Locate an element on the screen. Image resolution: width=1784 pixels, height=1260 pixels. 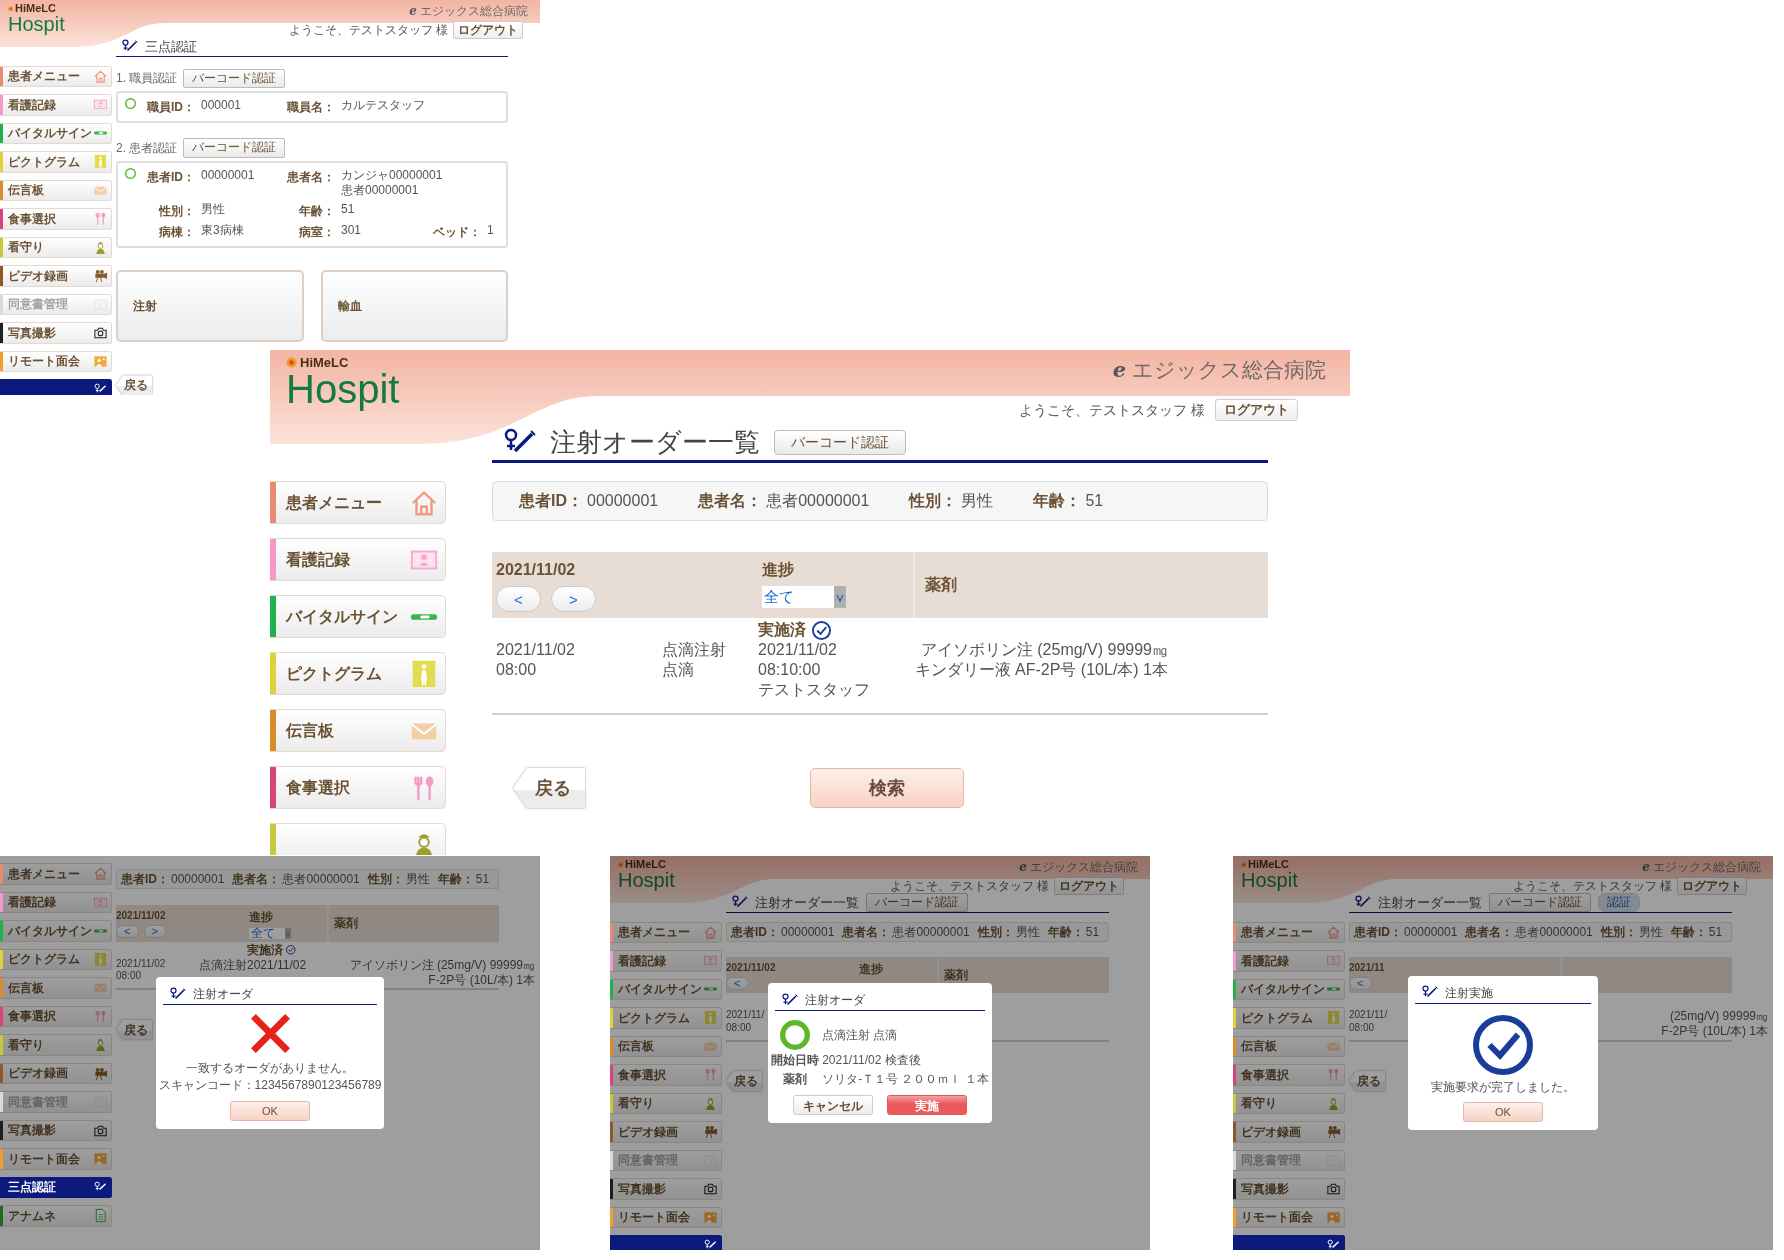
sidebar-item: 三点認証 is located at coordinates (56, 1187).